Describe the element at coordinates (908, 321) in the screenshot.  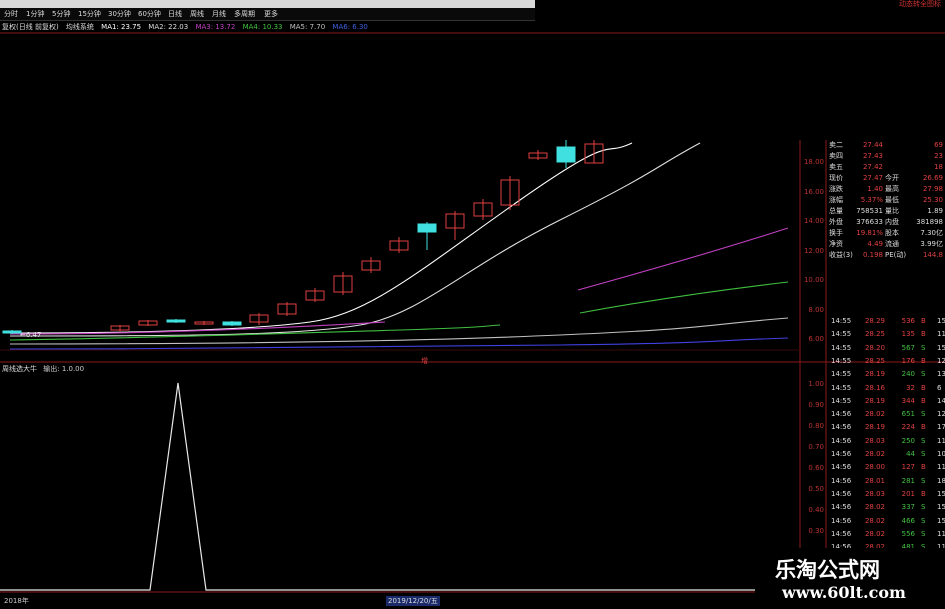
I see `trade-volume: 536` at that location.